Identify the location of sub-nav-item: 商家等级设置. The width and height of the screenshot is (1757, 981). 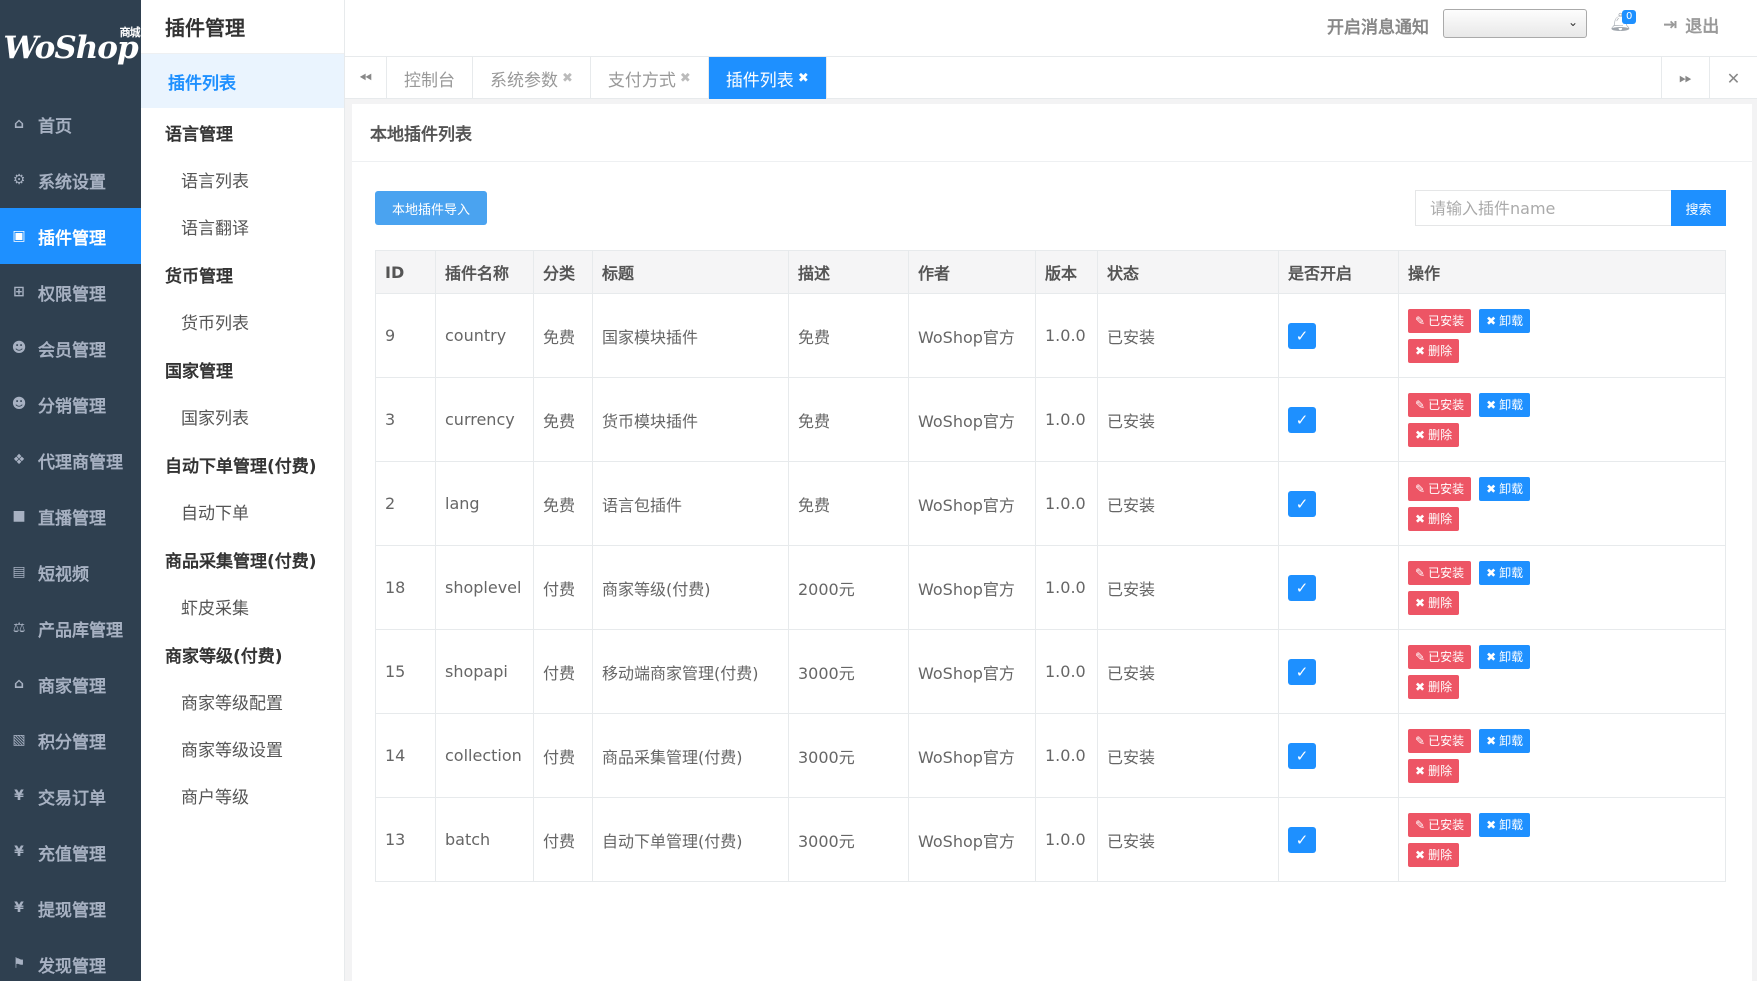
(242, 748).